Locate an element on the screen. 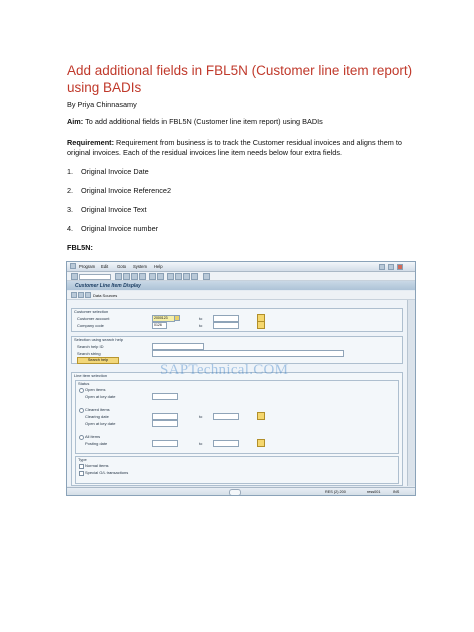 The image size is (474, 632). variant-icon is located at coordinates (81, 295).